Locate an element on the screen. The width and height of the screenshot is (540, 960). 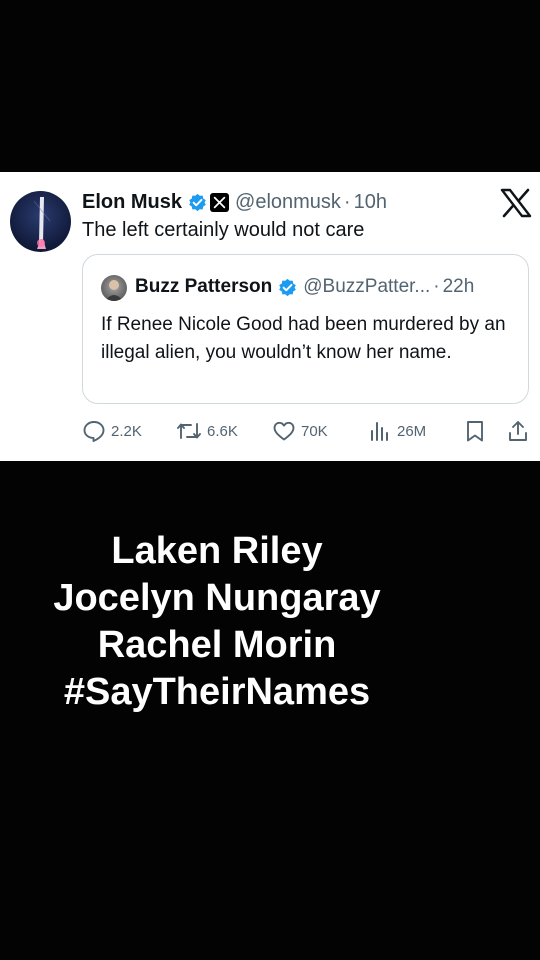
repost-count: 6.6K is located at coordinates (222, 431).